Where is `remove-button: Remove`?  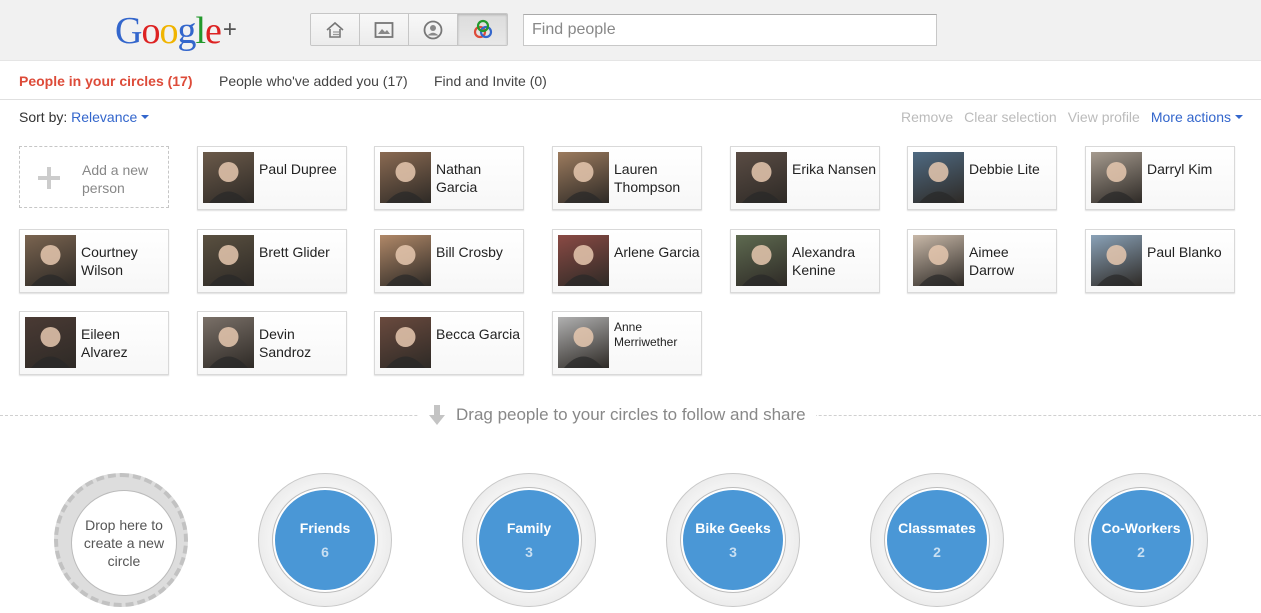
remove-button: Remove is located at coordinates (927, 117).